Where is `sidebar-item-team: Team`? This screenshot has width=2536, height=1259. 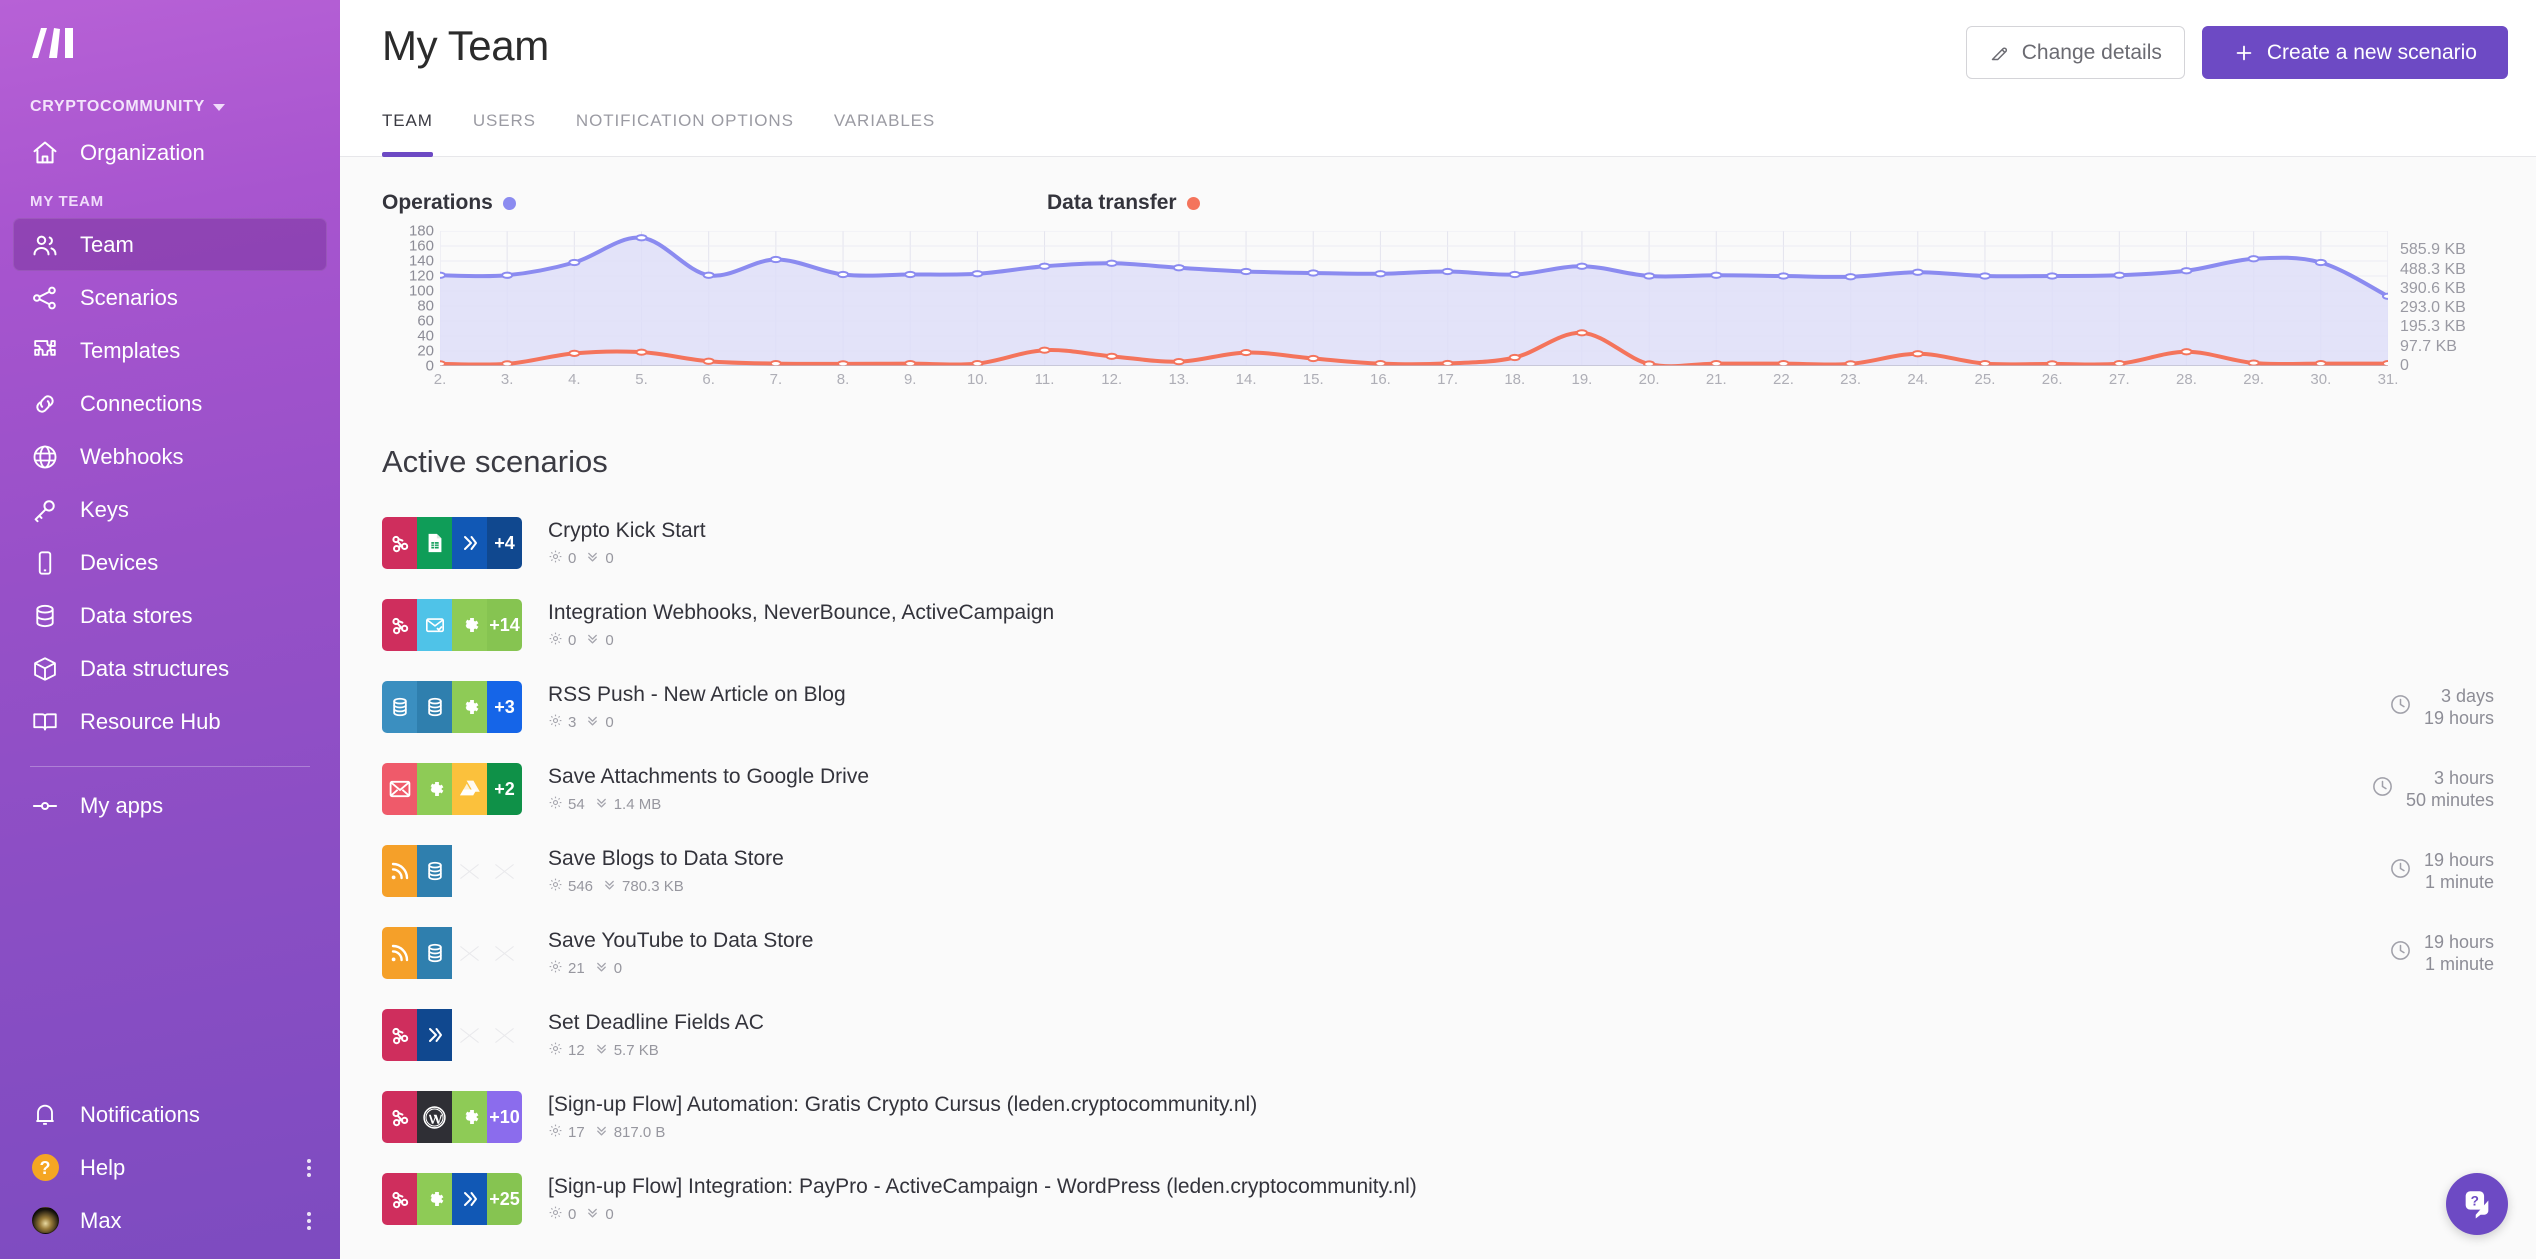
sidebar-item-team: Team is located at coordinates (170, 244).